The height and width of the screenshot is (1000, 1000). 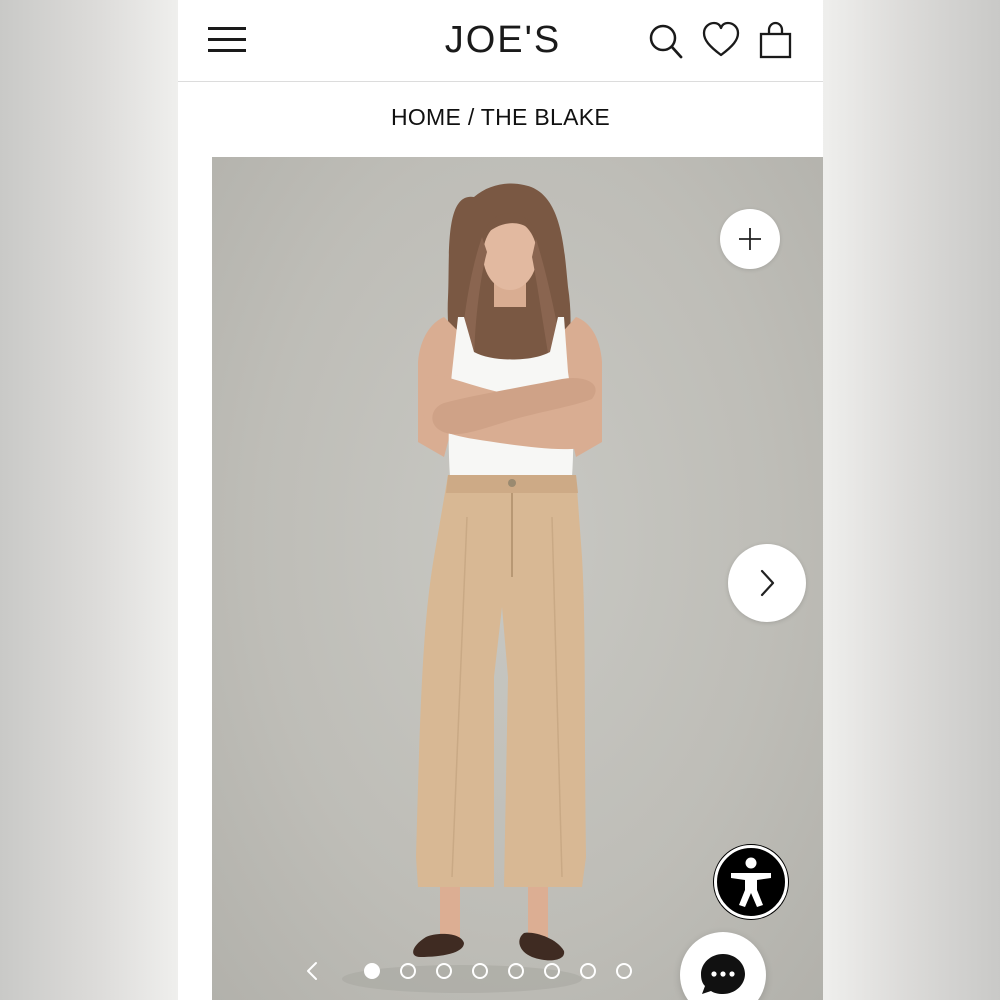 I want to click on heart-icon, so click(x=721, y=39).